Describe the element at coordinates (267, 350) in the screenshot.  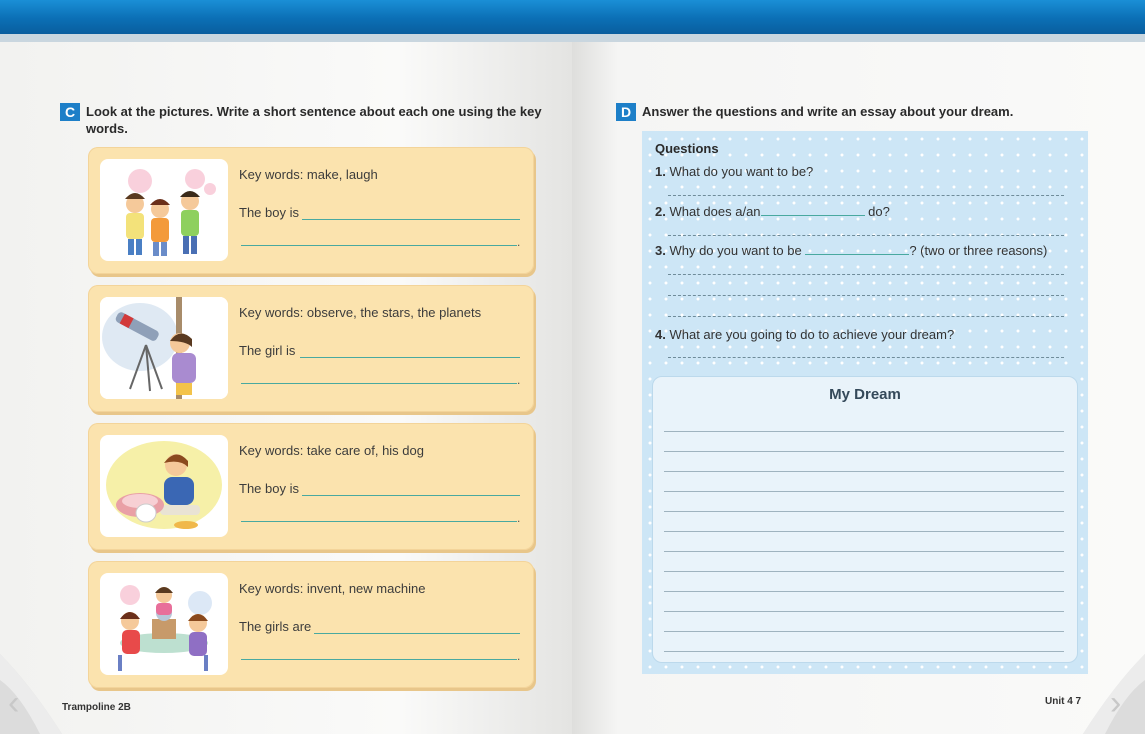
I see `card-2-prompt: The girl is` at that location.